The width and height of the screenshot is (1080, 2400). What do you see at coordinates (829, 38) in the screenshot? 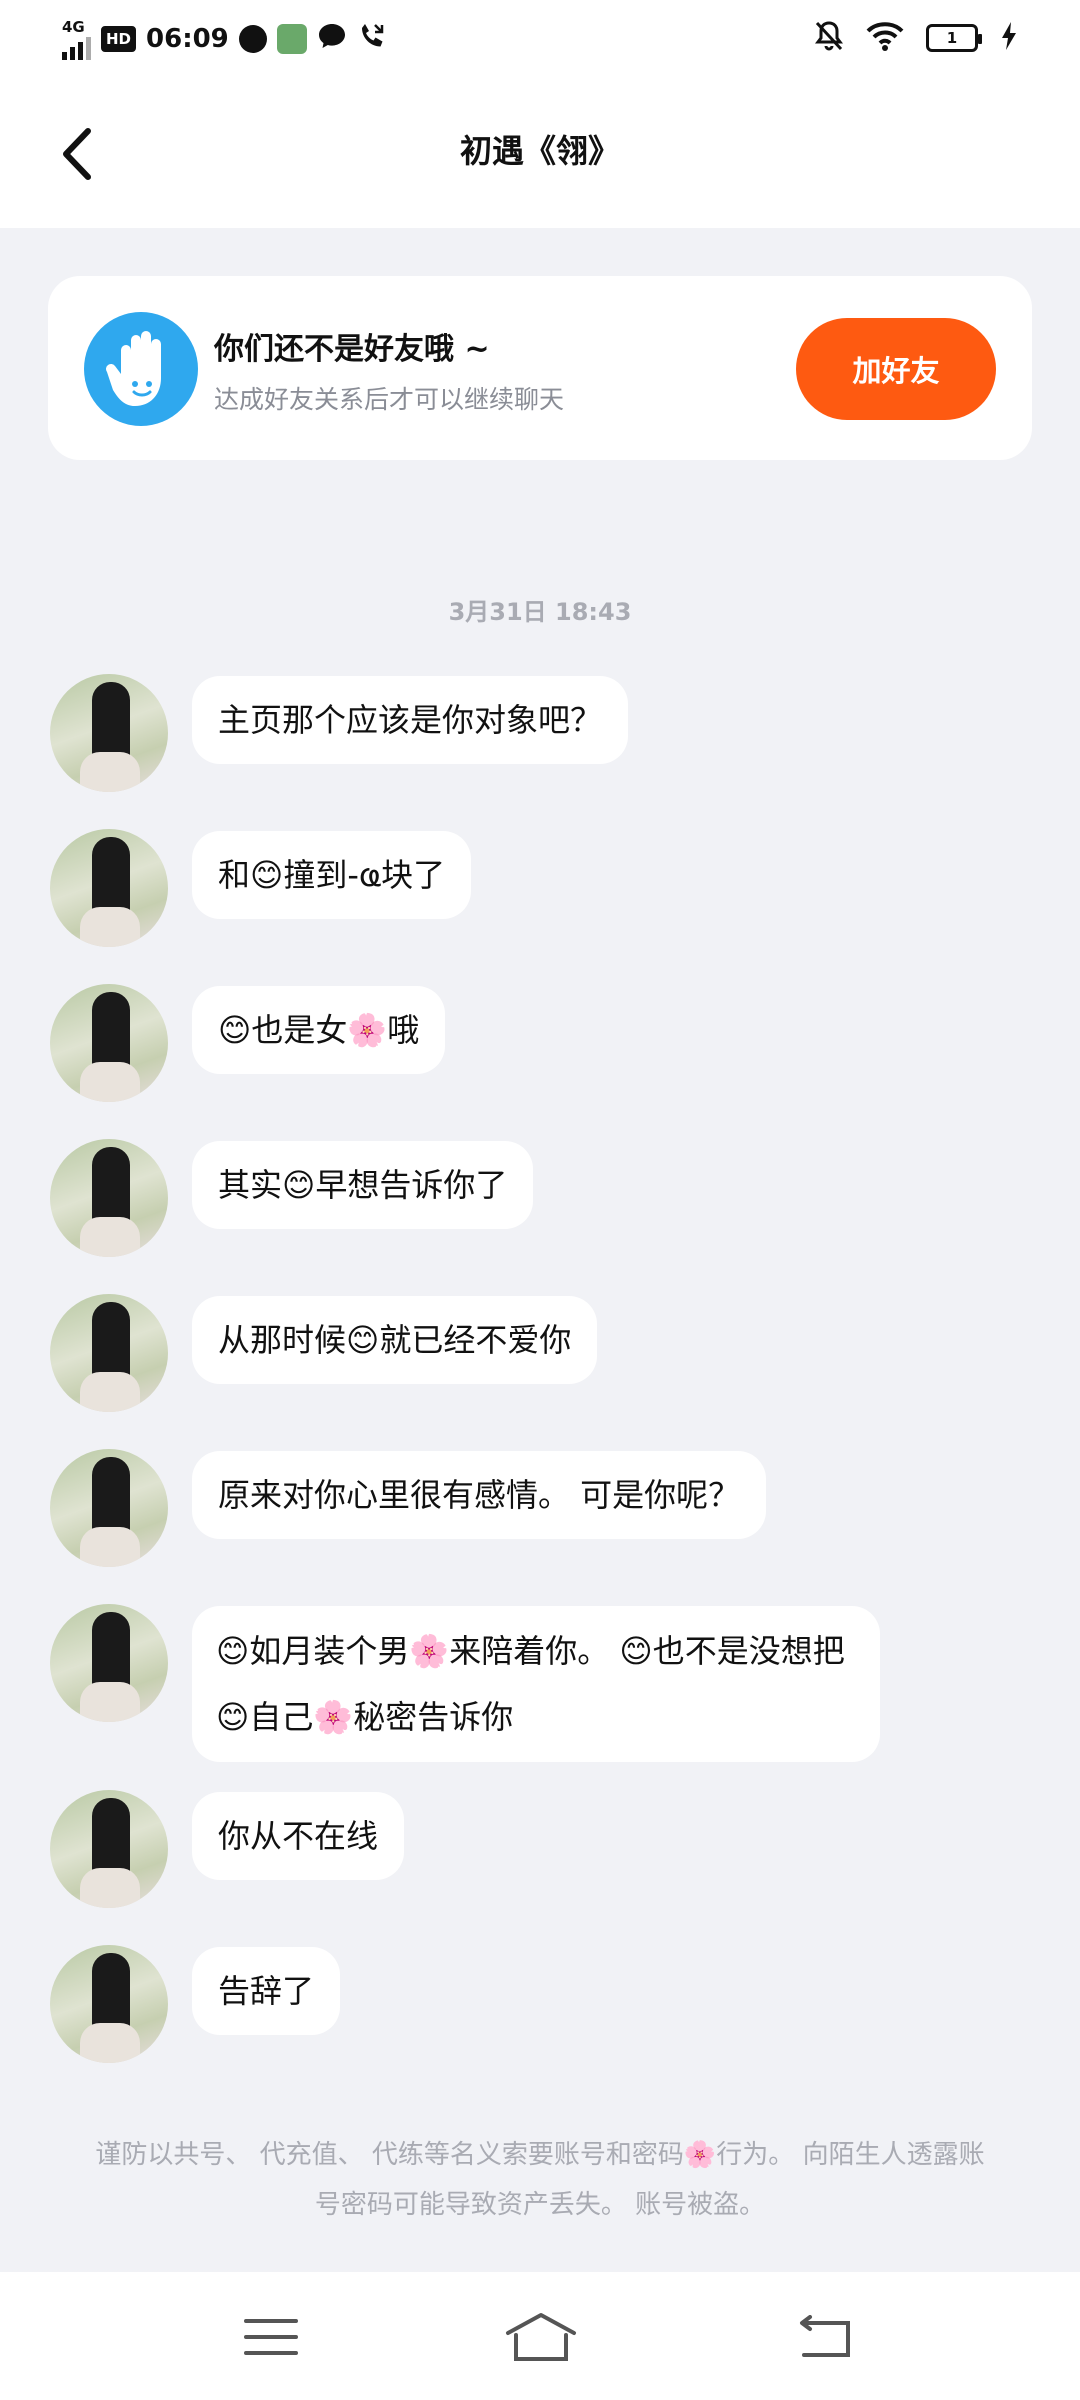
I see `mute-icon` at bounding box center [829, 38].